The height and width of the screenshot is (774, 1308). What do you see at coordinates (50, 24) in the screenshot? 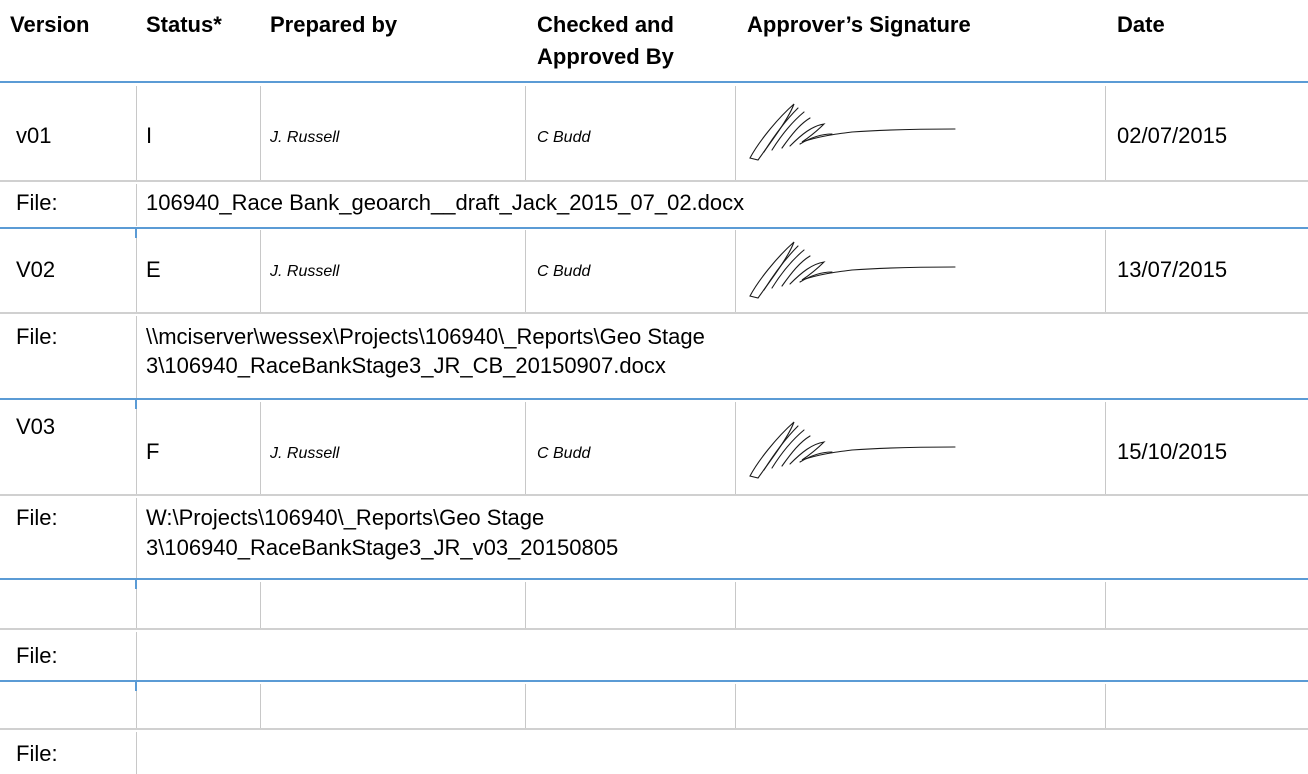
I see `header-version: Version` at bounding box center [50, 24].